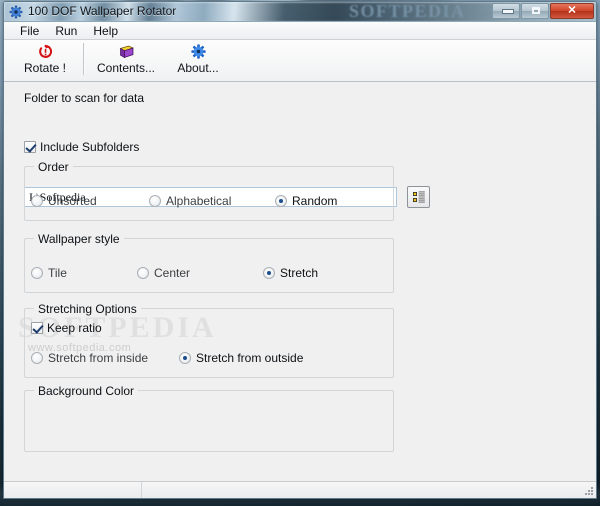 This screenshot has height=506, width=600. Describe the element at coordinates (407, 11) in the screenshot. I see `title-bar-watermark: SOFTPEDIA` at that location.